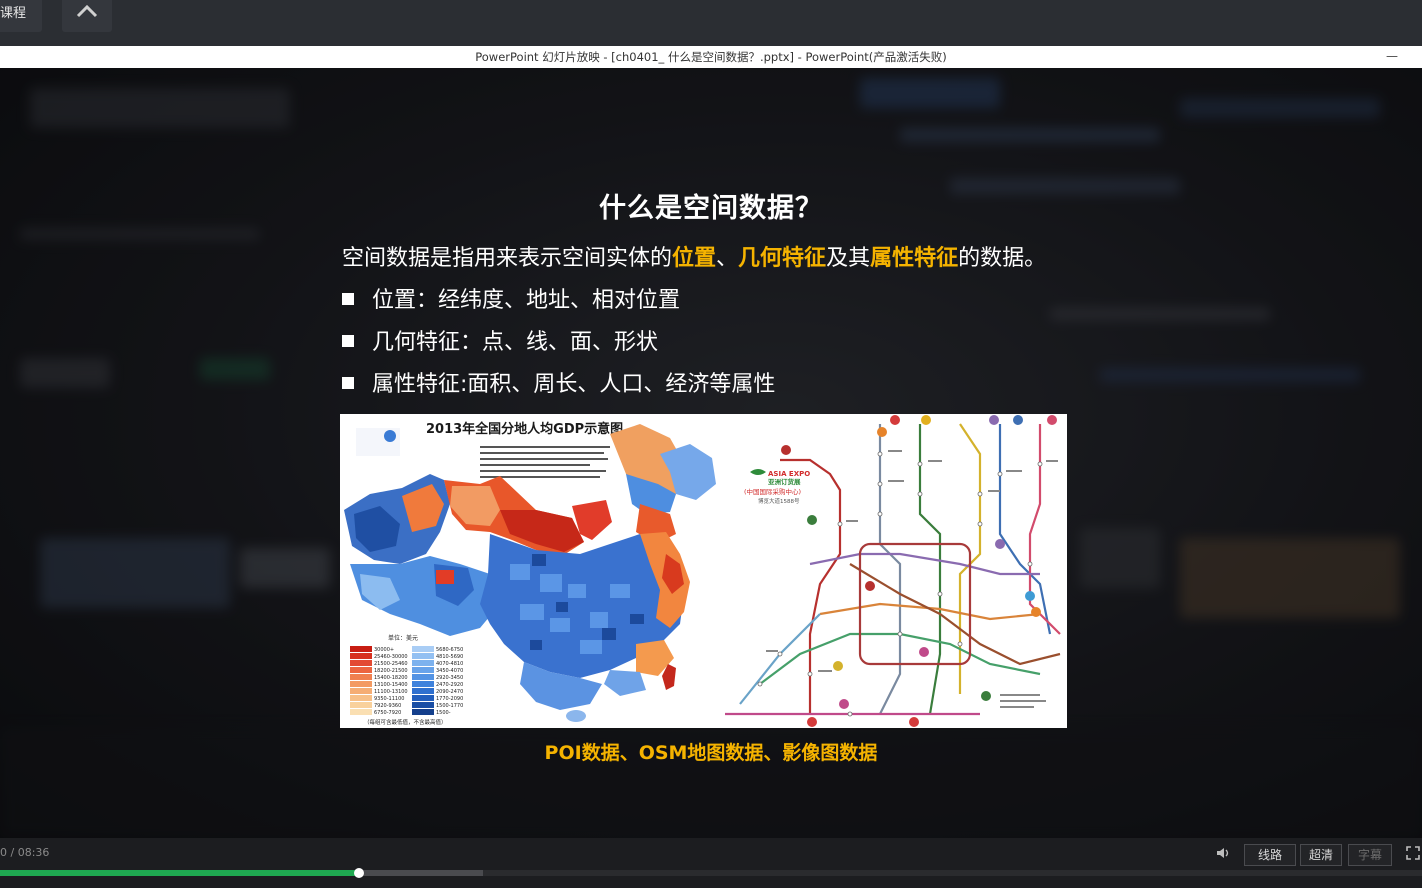  What do you see at coordinates (387, 706) in the screenshot?
I see `legend-label: 7920-9360` at bounding box center [387, 706].